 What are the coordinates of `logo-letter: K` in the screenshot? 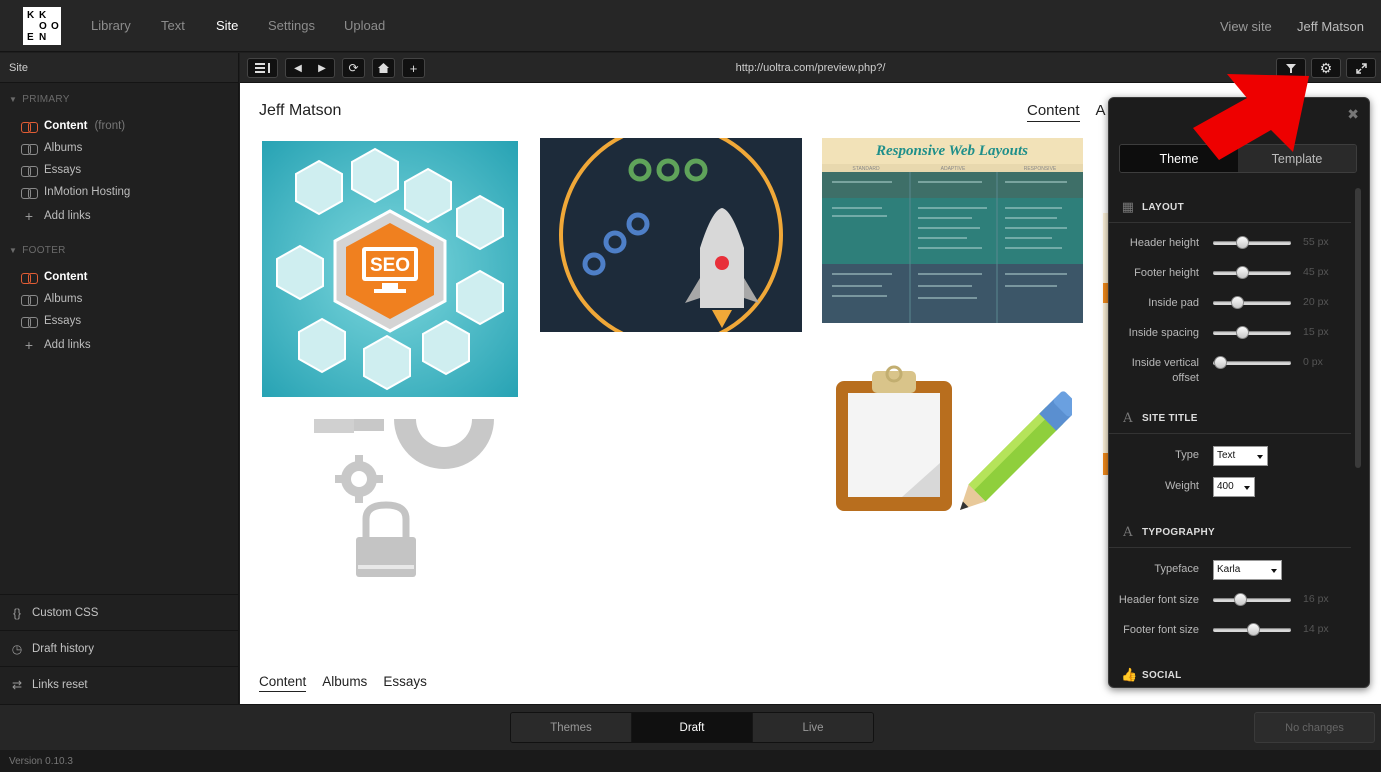 It's located at (43, 15).